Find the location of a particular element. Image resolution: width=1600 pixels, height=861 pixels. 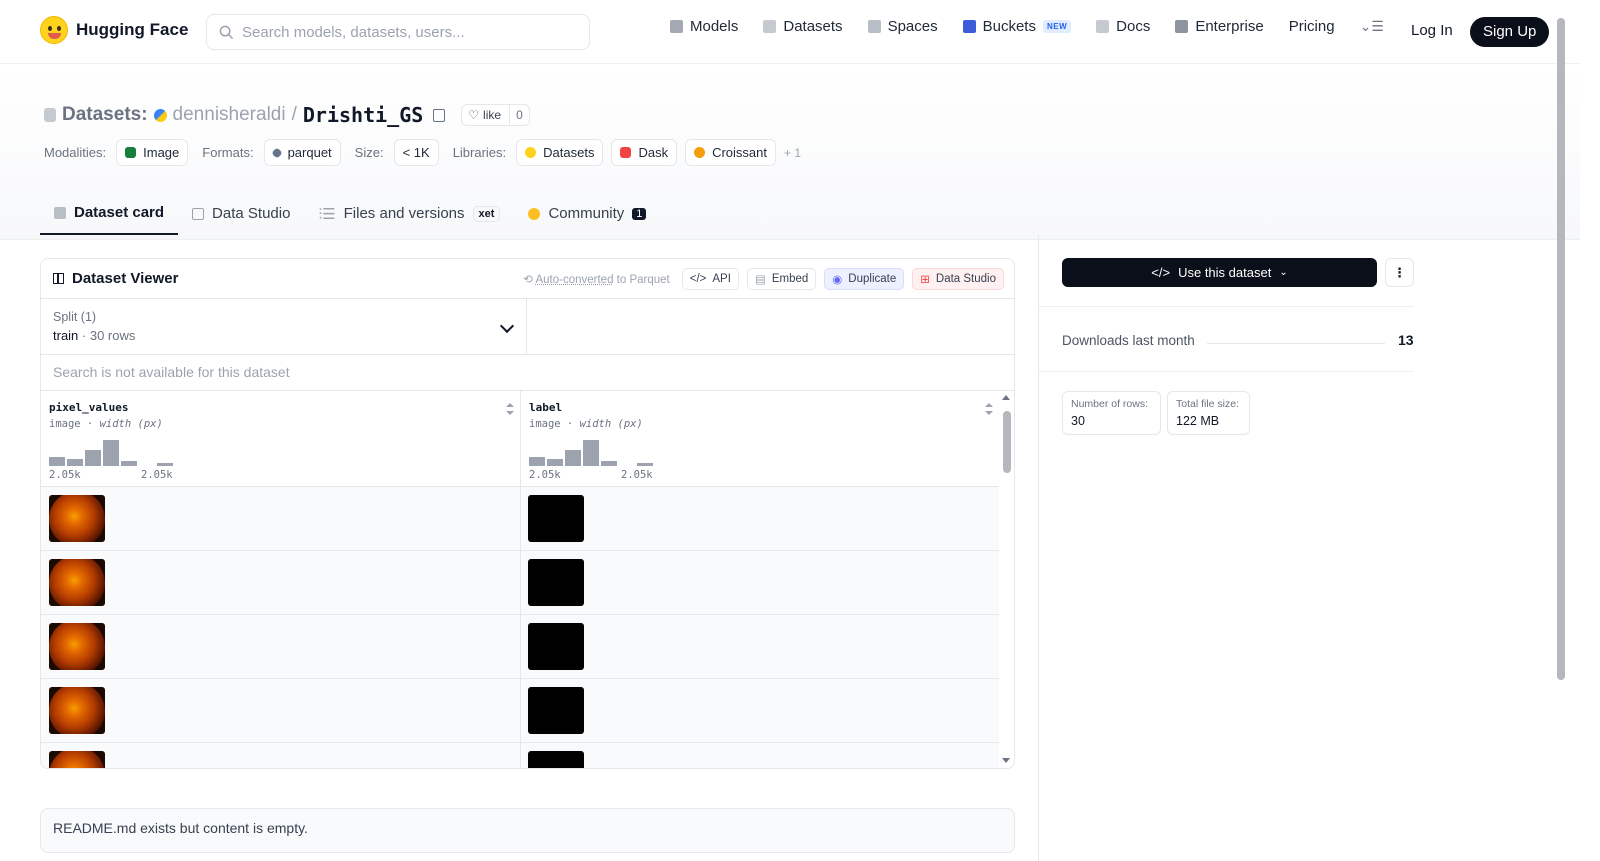

nav-buckets: Buckets NEW is located at coordinates (1017, 26).